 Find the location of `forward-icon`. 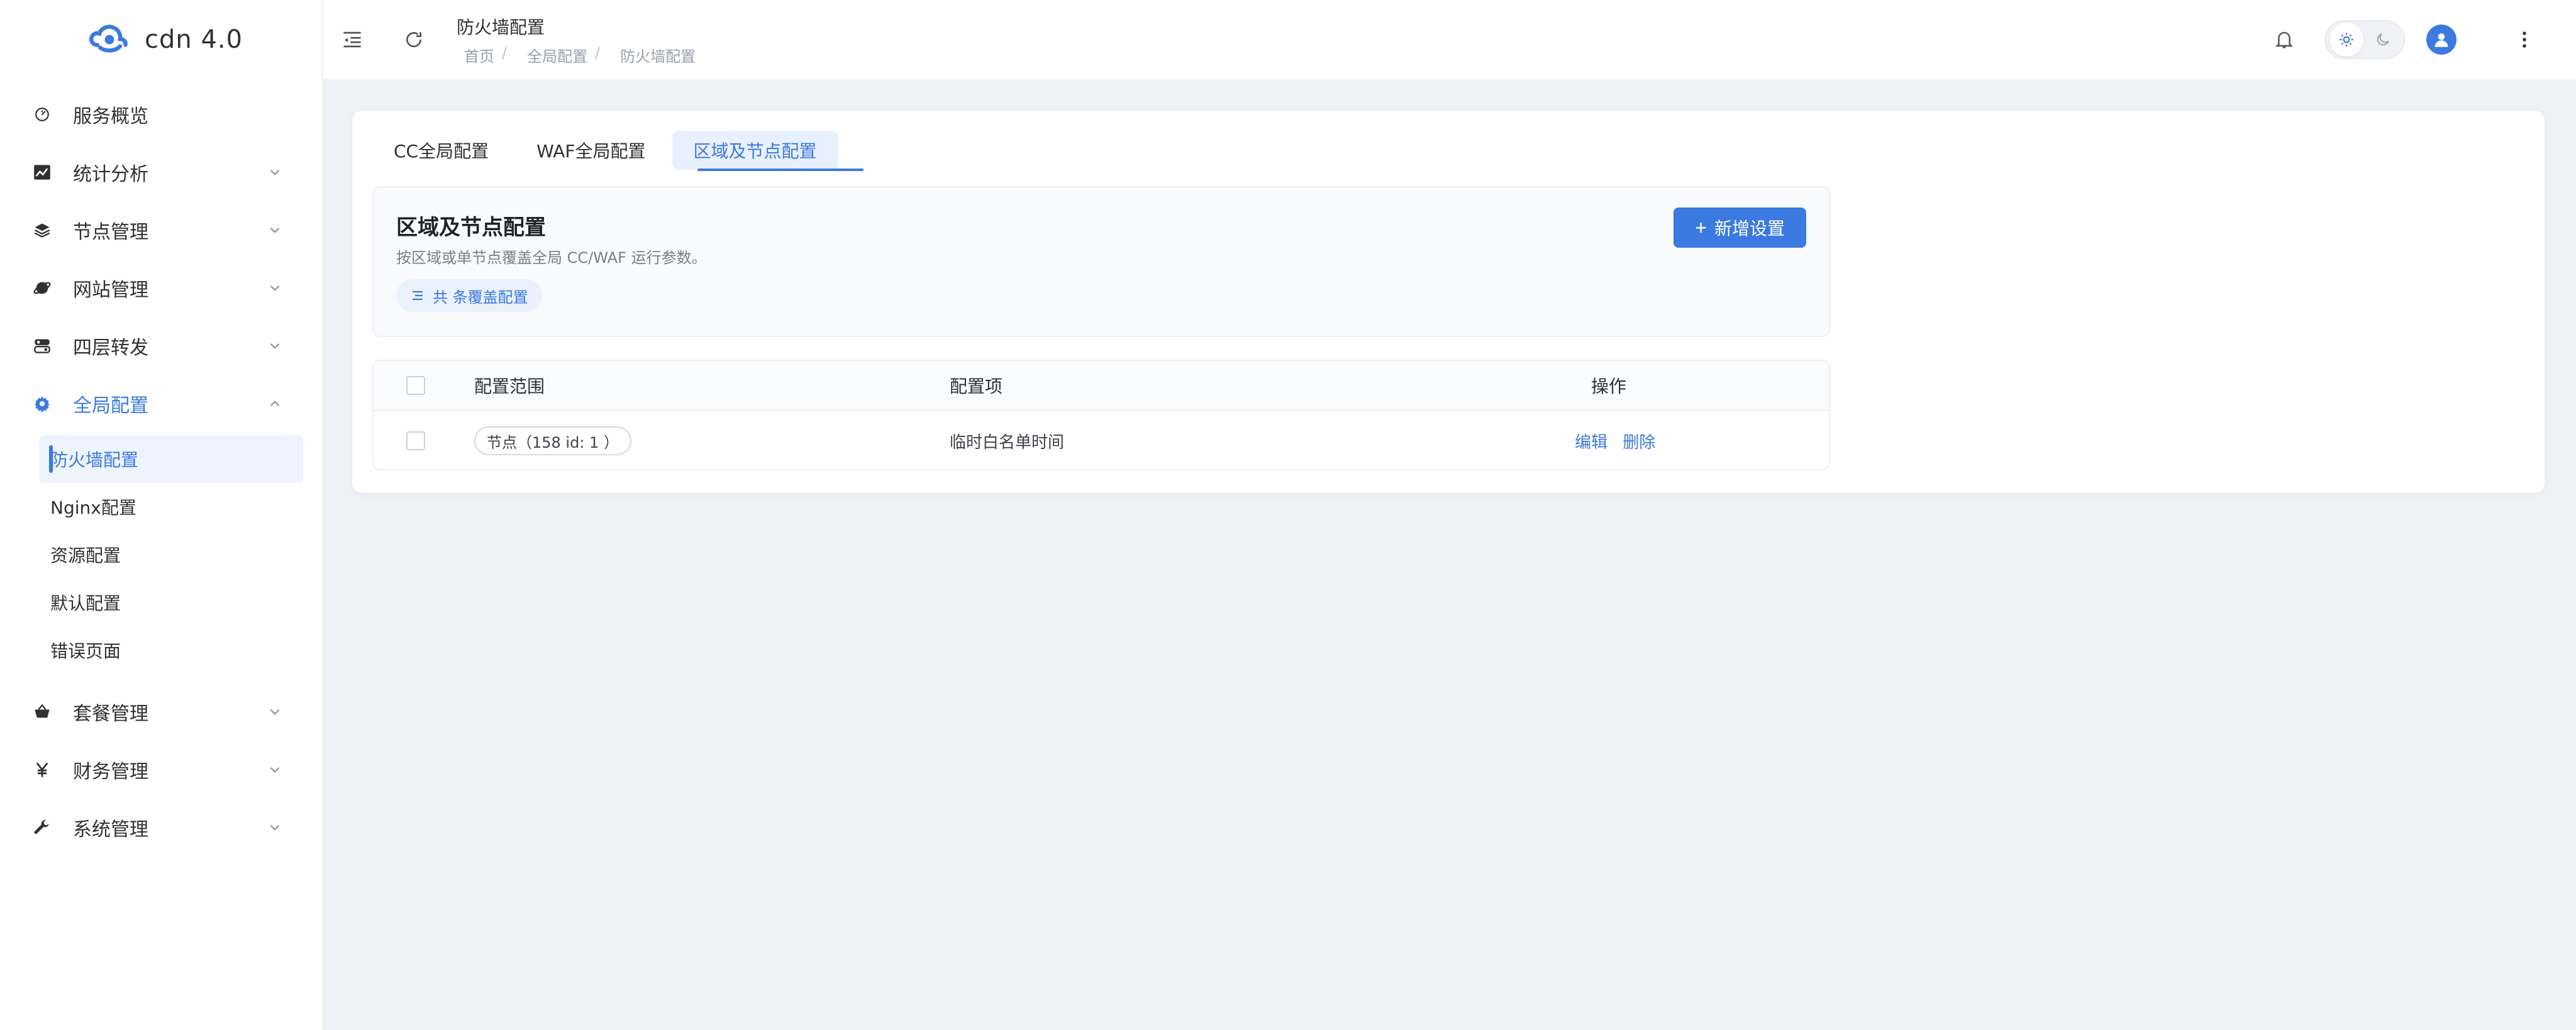

forward-icon is located at coordinates (42, 346).